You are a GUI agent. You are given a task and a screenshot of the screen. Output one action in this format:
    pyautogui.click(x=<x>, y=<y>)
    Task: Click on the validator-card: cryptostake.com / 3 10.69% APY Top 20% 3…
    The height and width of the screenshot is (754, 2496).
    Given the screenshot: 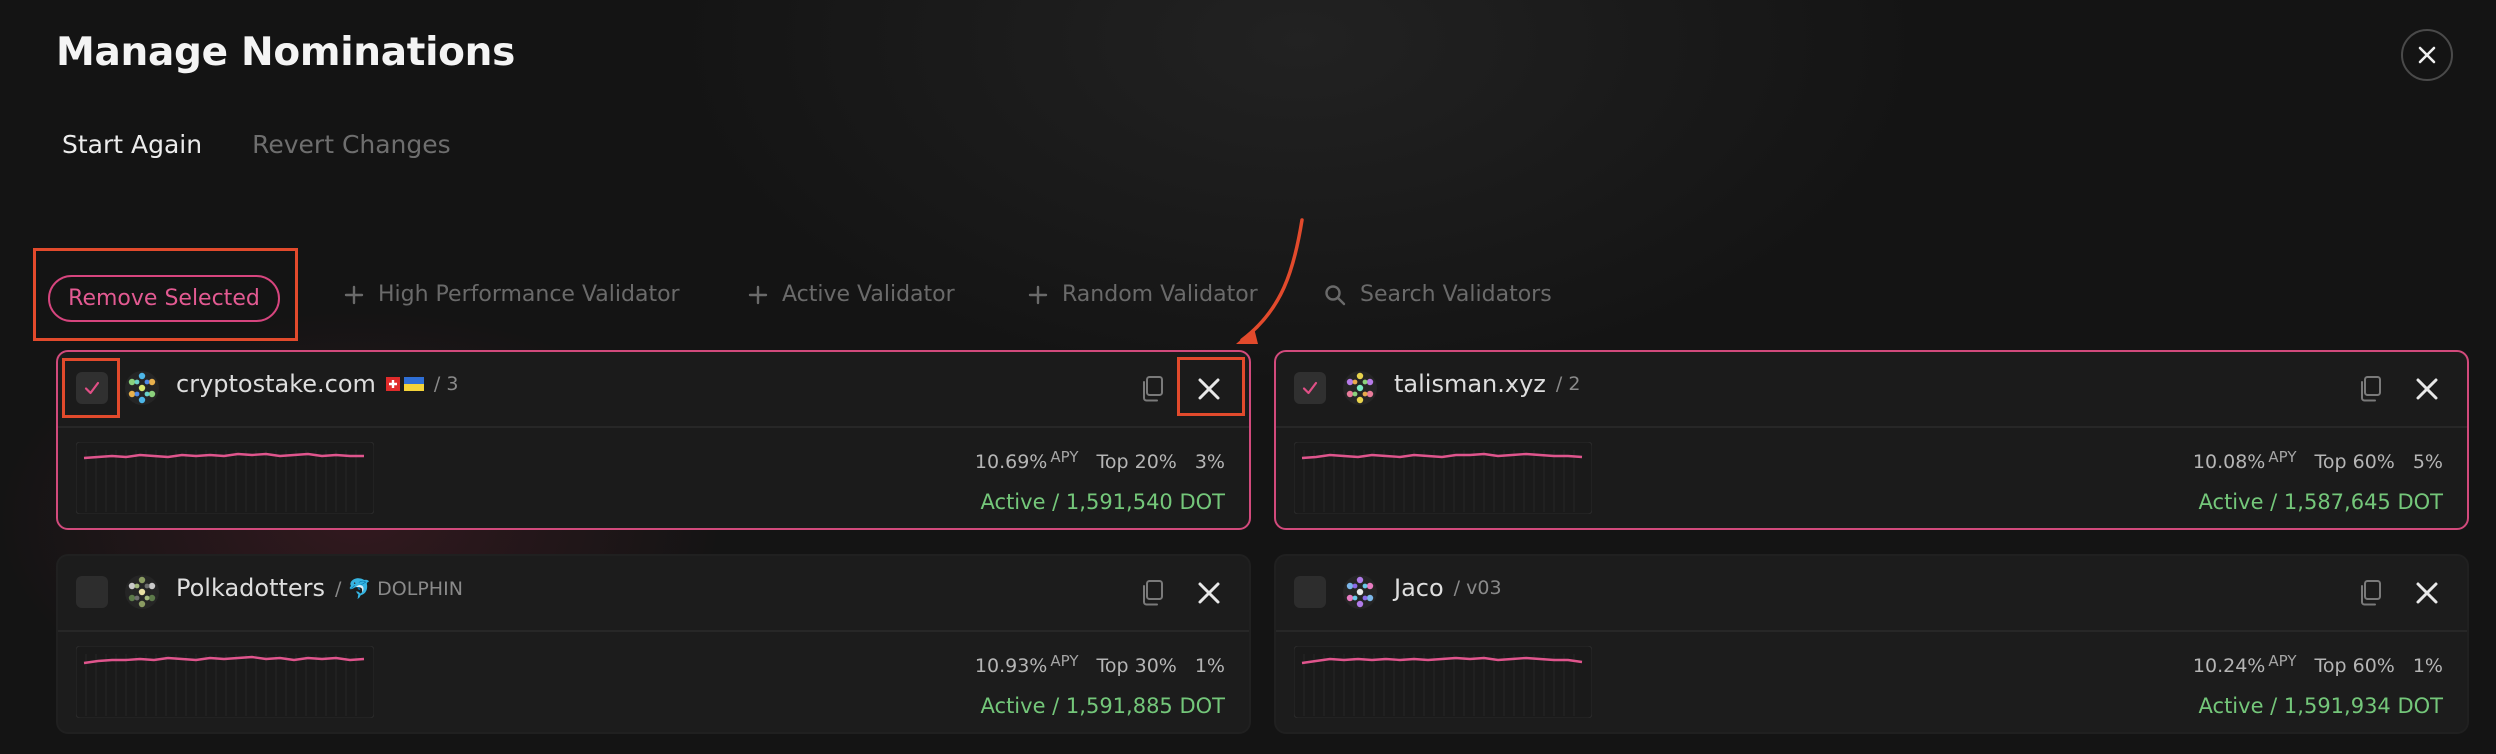 What is the action you would take?
    pyautogui.click(x=653, y=440)
    